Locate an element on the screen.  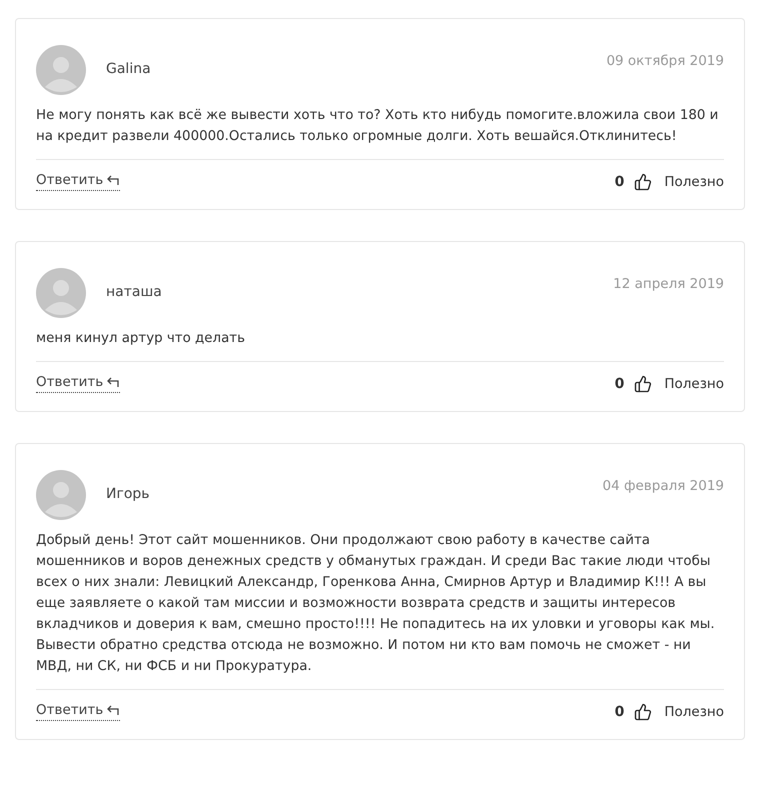
comment-text: Не могу понять как всё же вывести хоть что то? Хоть кто нибудь помогите.вложила свои 180 и на кредит развели 400000.Остались только огромные долги. Хоть вешайся.Отклинитесь! is located at coordinates (378, 126).